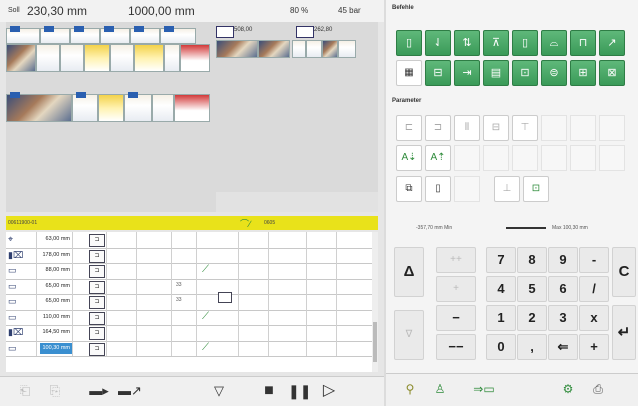  What do you see at coordinates (525, 128) in the screenshot?
I see `param-button: ⊤` at bounding box center [525, 128].